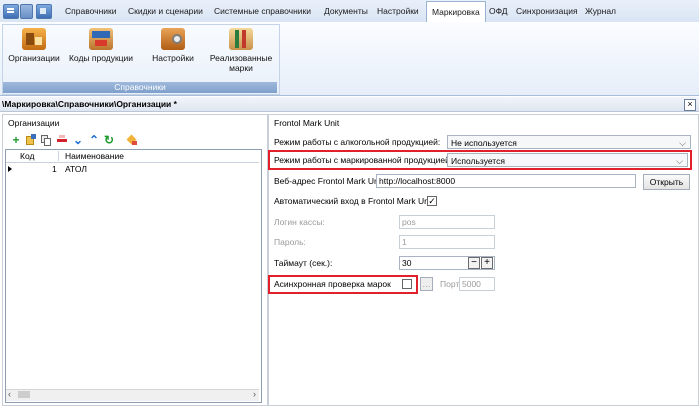  Describe the element at coordinates (357, 142) in the screenshot. I see `alcohol-mode-label: Режим работы с алкогольной продукцией:` at that location.